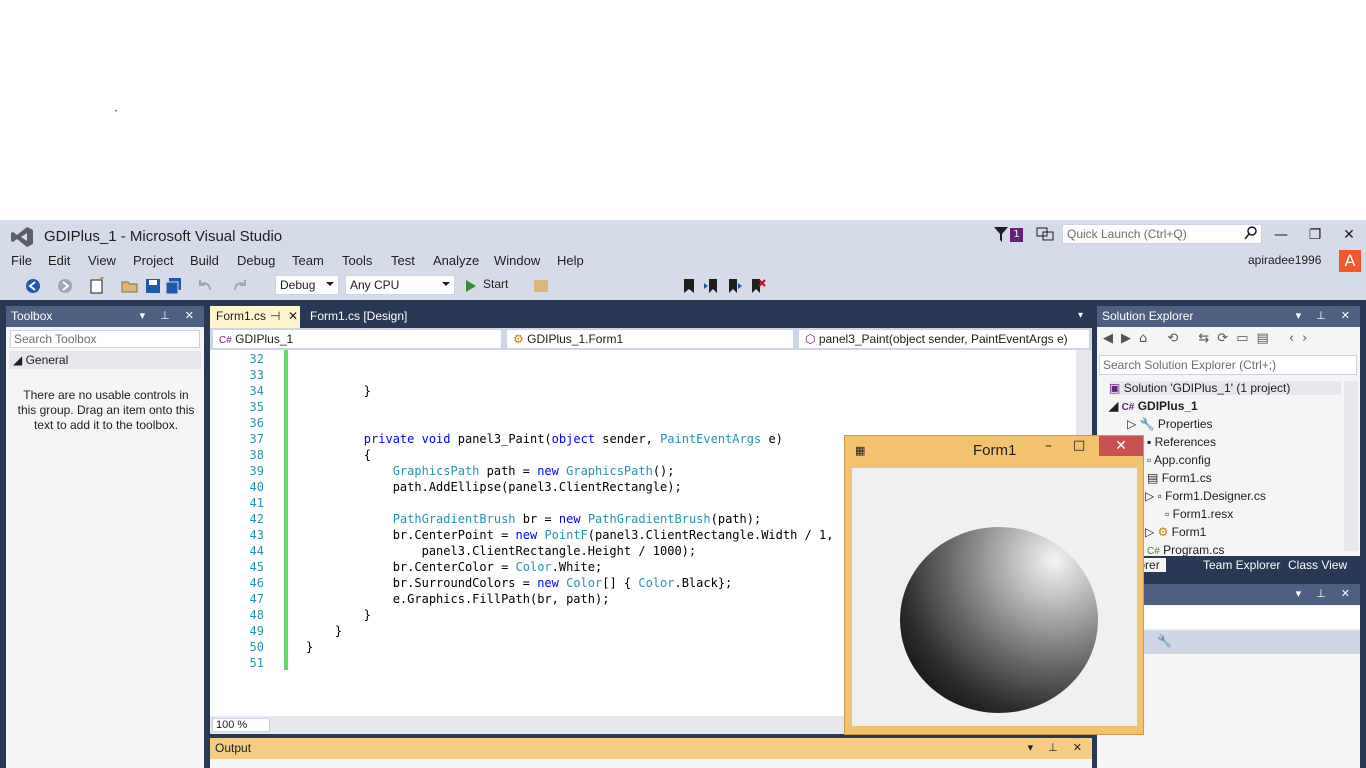  What do you see at coordinates (1281, 235) in the screenshot?
I see `minimize-button: —` at bounding box center [1281, 235].